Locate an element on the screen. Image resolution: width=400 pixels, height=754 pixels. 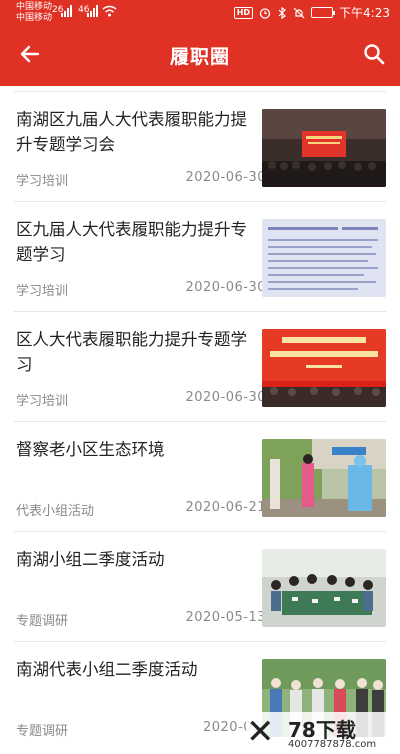
app-header: 中国移动 中国移动 26 46 HD 下午4:23 履职圈 is located at coordinates (200, 43).